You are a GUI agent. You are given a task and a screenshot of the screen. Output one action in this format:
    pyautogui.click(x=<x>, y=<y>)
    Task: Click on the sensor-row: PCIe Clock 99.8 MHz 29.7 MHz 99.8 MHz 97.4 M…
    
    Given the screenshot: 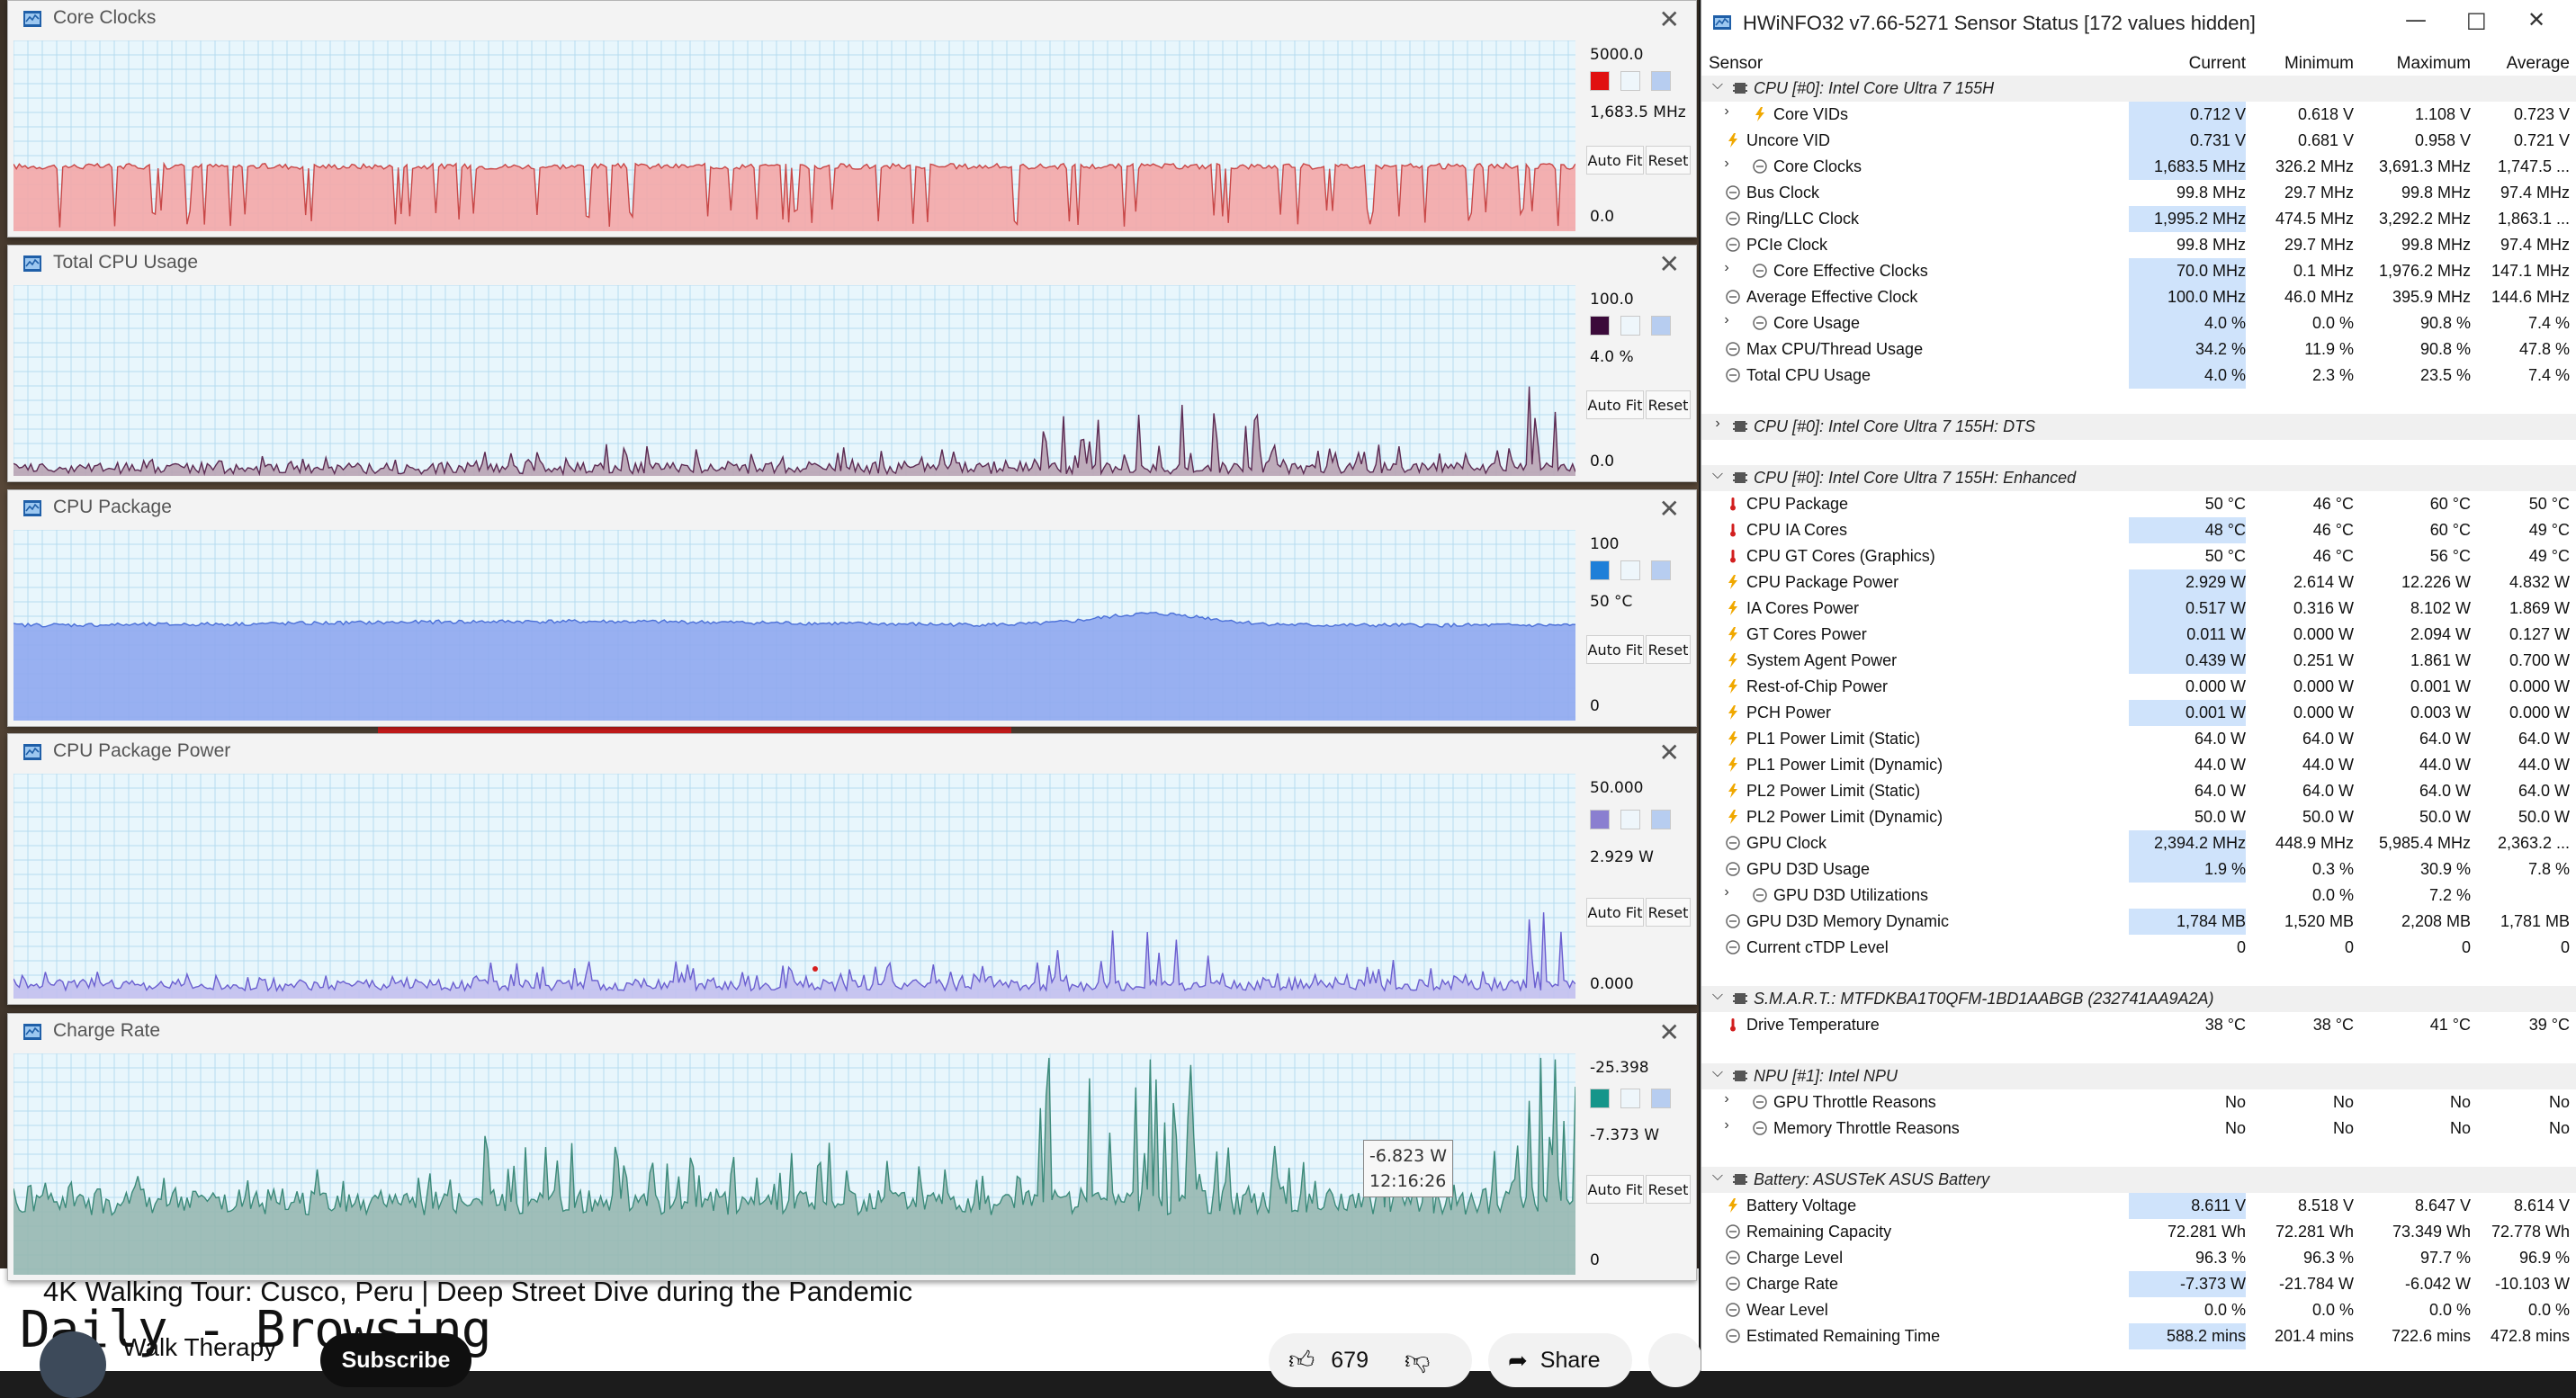 What is the action you would take?
    pyautogui.click(x=2138, y=245)
    